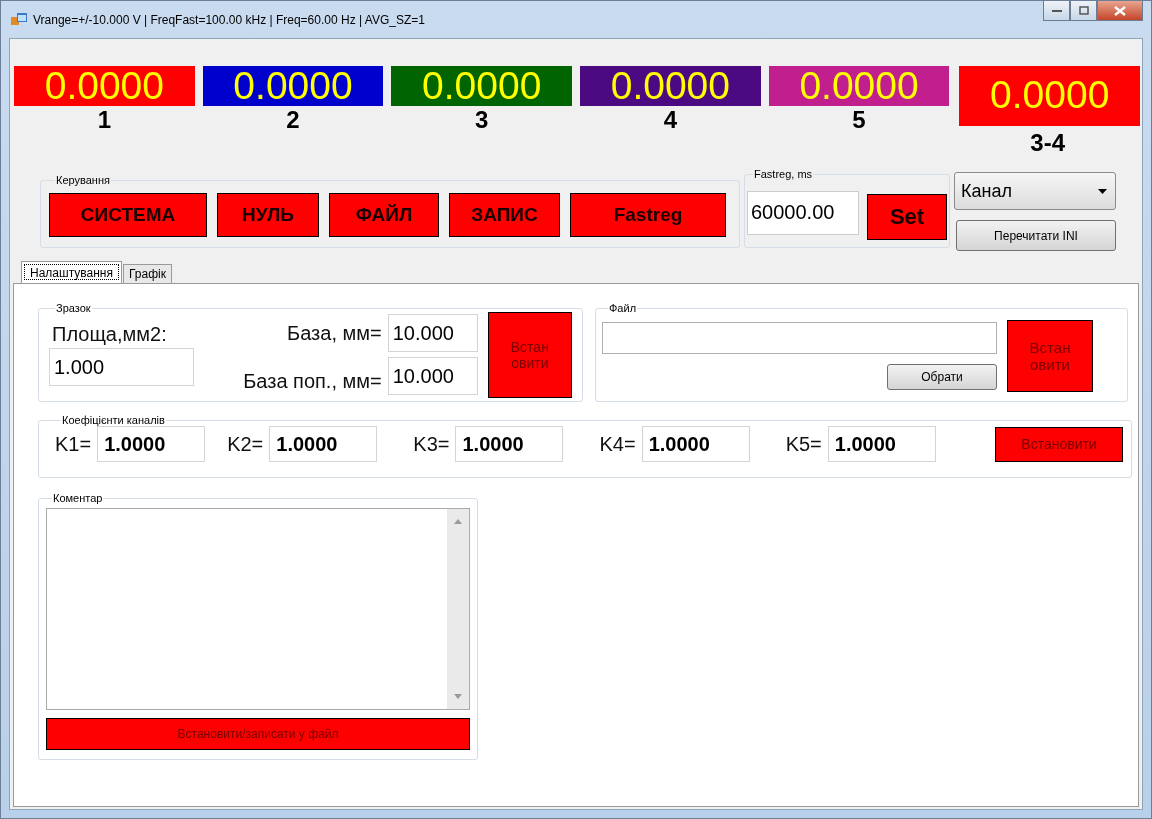 The width and height of the screenshot is (1152, 819). What do you see at coordinates (482, 120) in the screenshot?
I see `channel-label: 3` at bounding box center [482, 120].